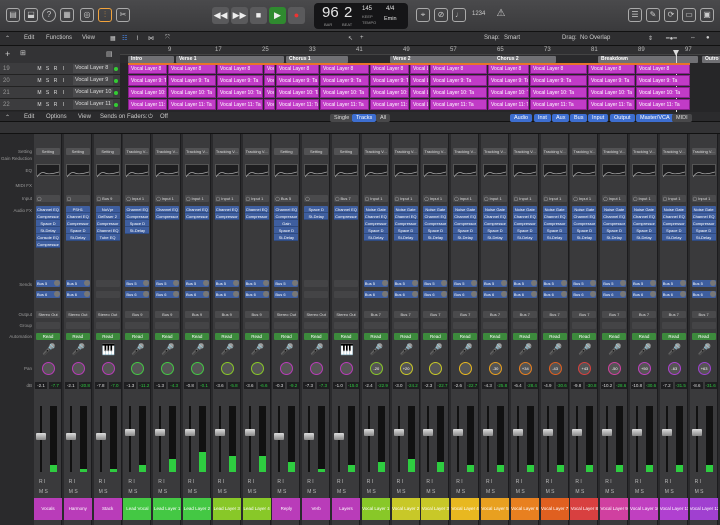  Describe the element at coordinates (174, 385) in the screenshot. I see `peak-readout: -4.3` at that location.